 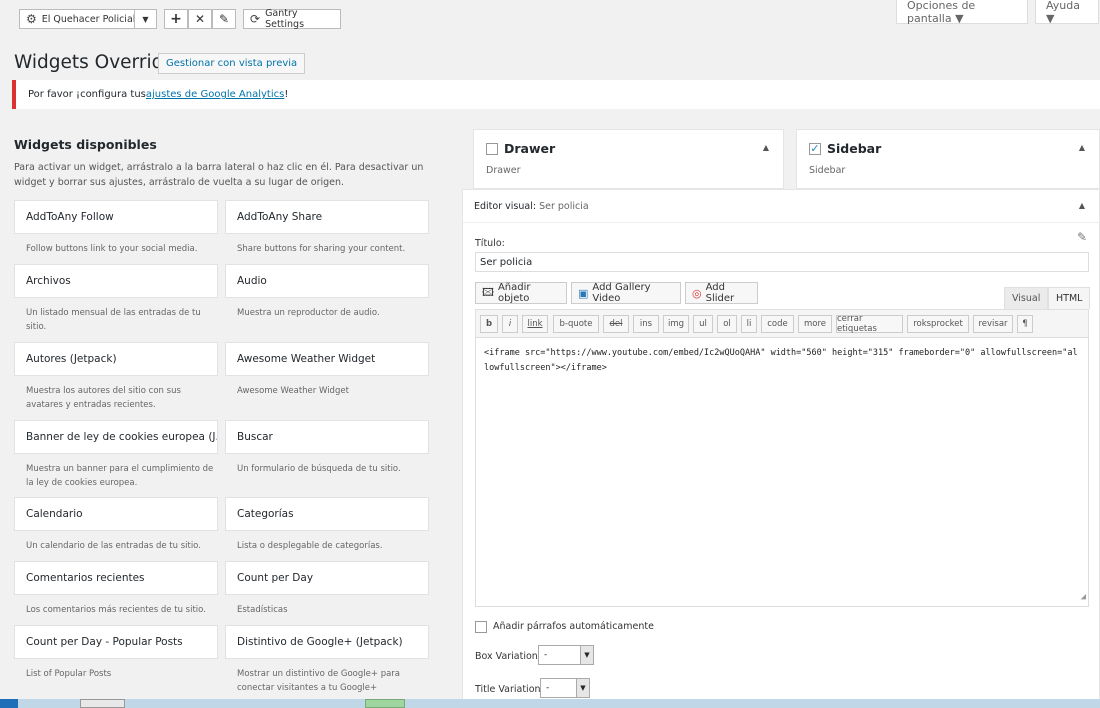 I want to click on widget-item: Buscar, so click(x=327, y=437).